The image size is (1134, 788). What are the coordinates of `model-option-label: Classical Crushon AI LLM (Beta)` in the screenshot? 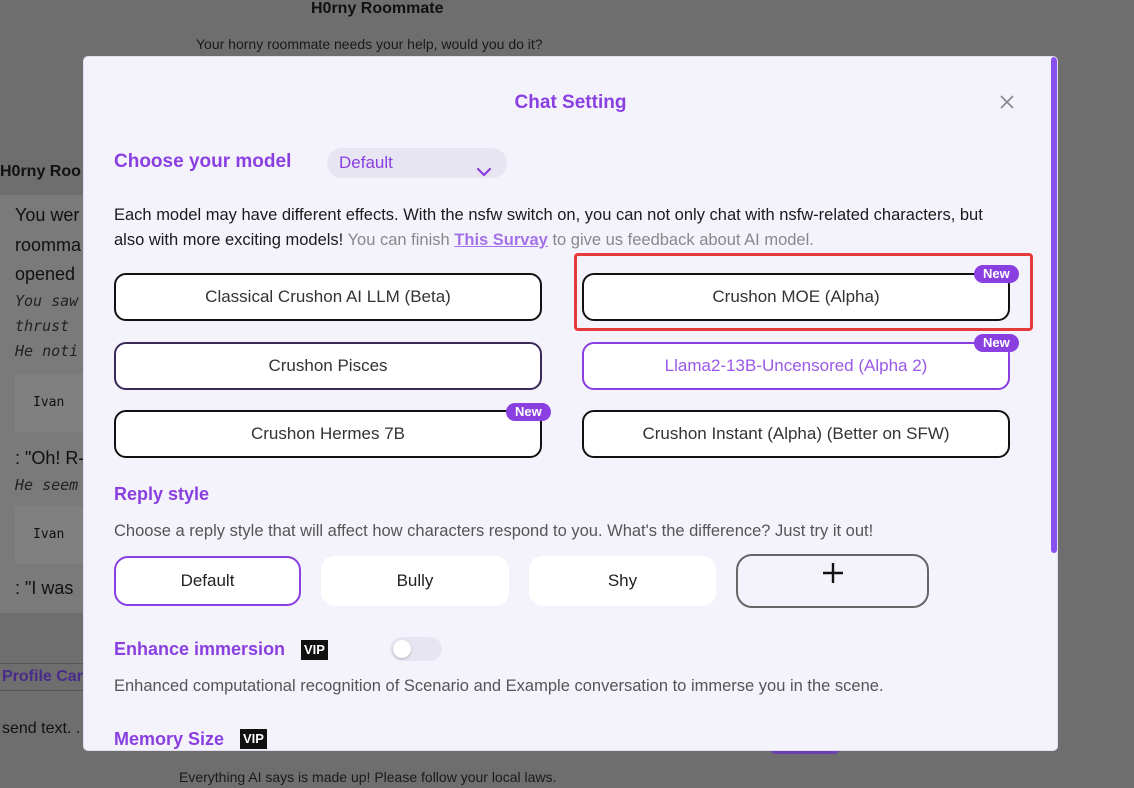 It's located at (328, 296).